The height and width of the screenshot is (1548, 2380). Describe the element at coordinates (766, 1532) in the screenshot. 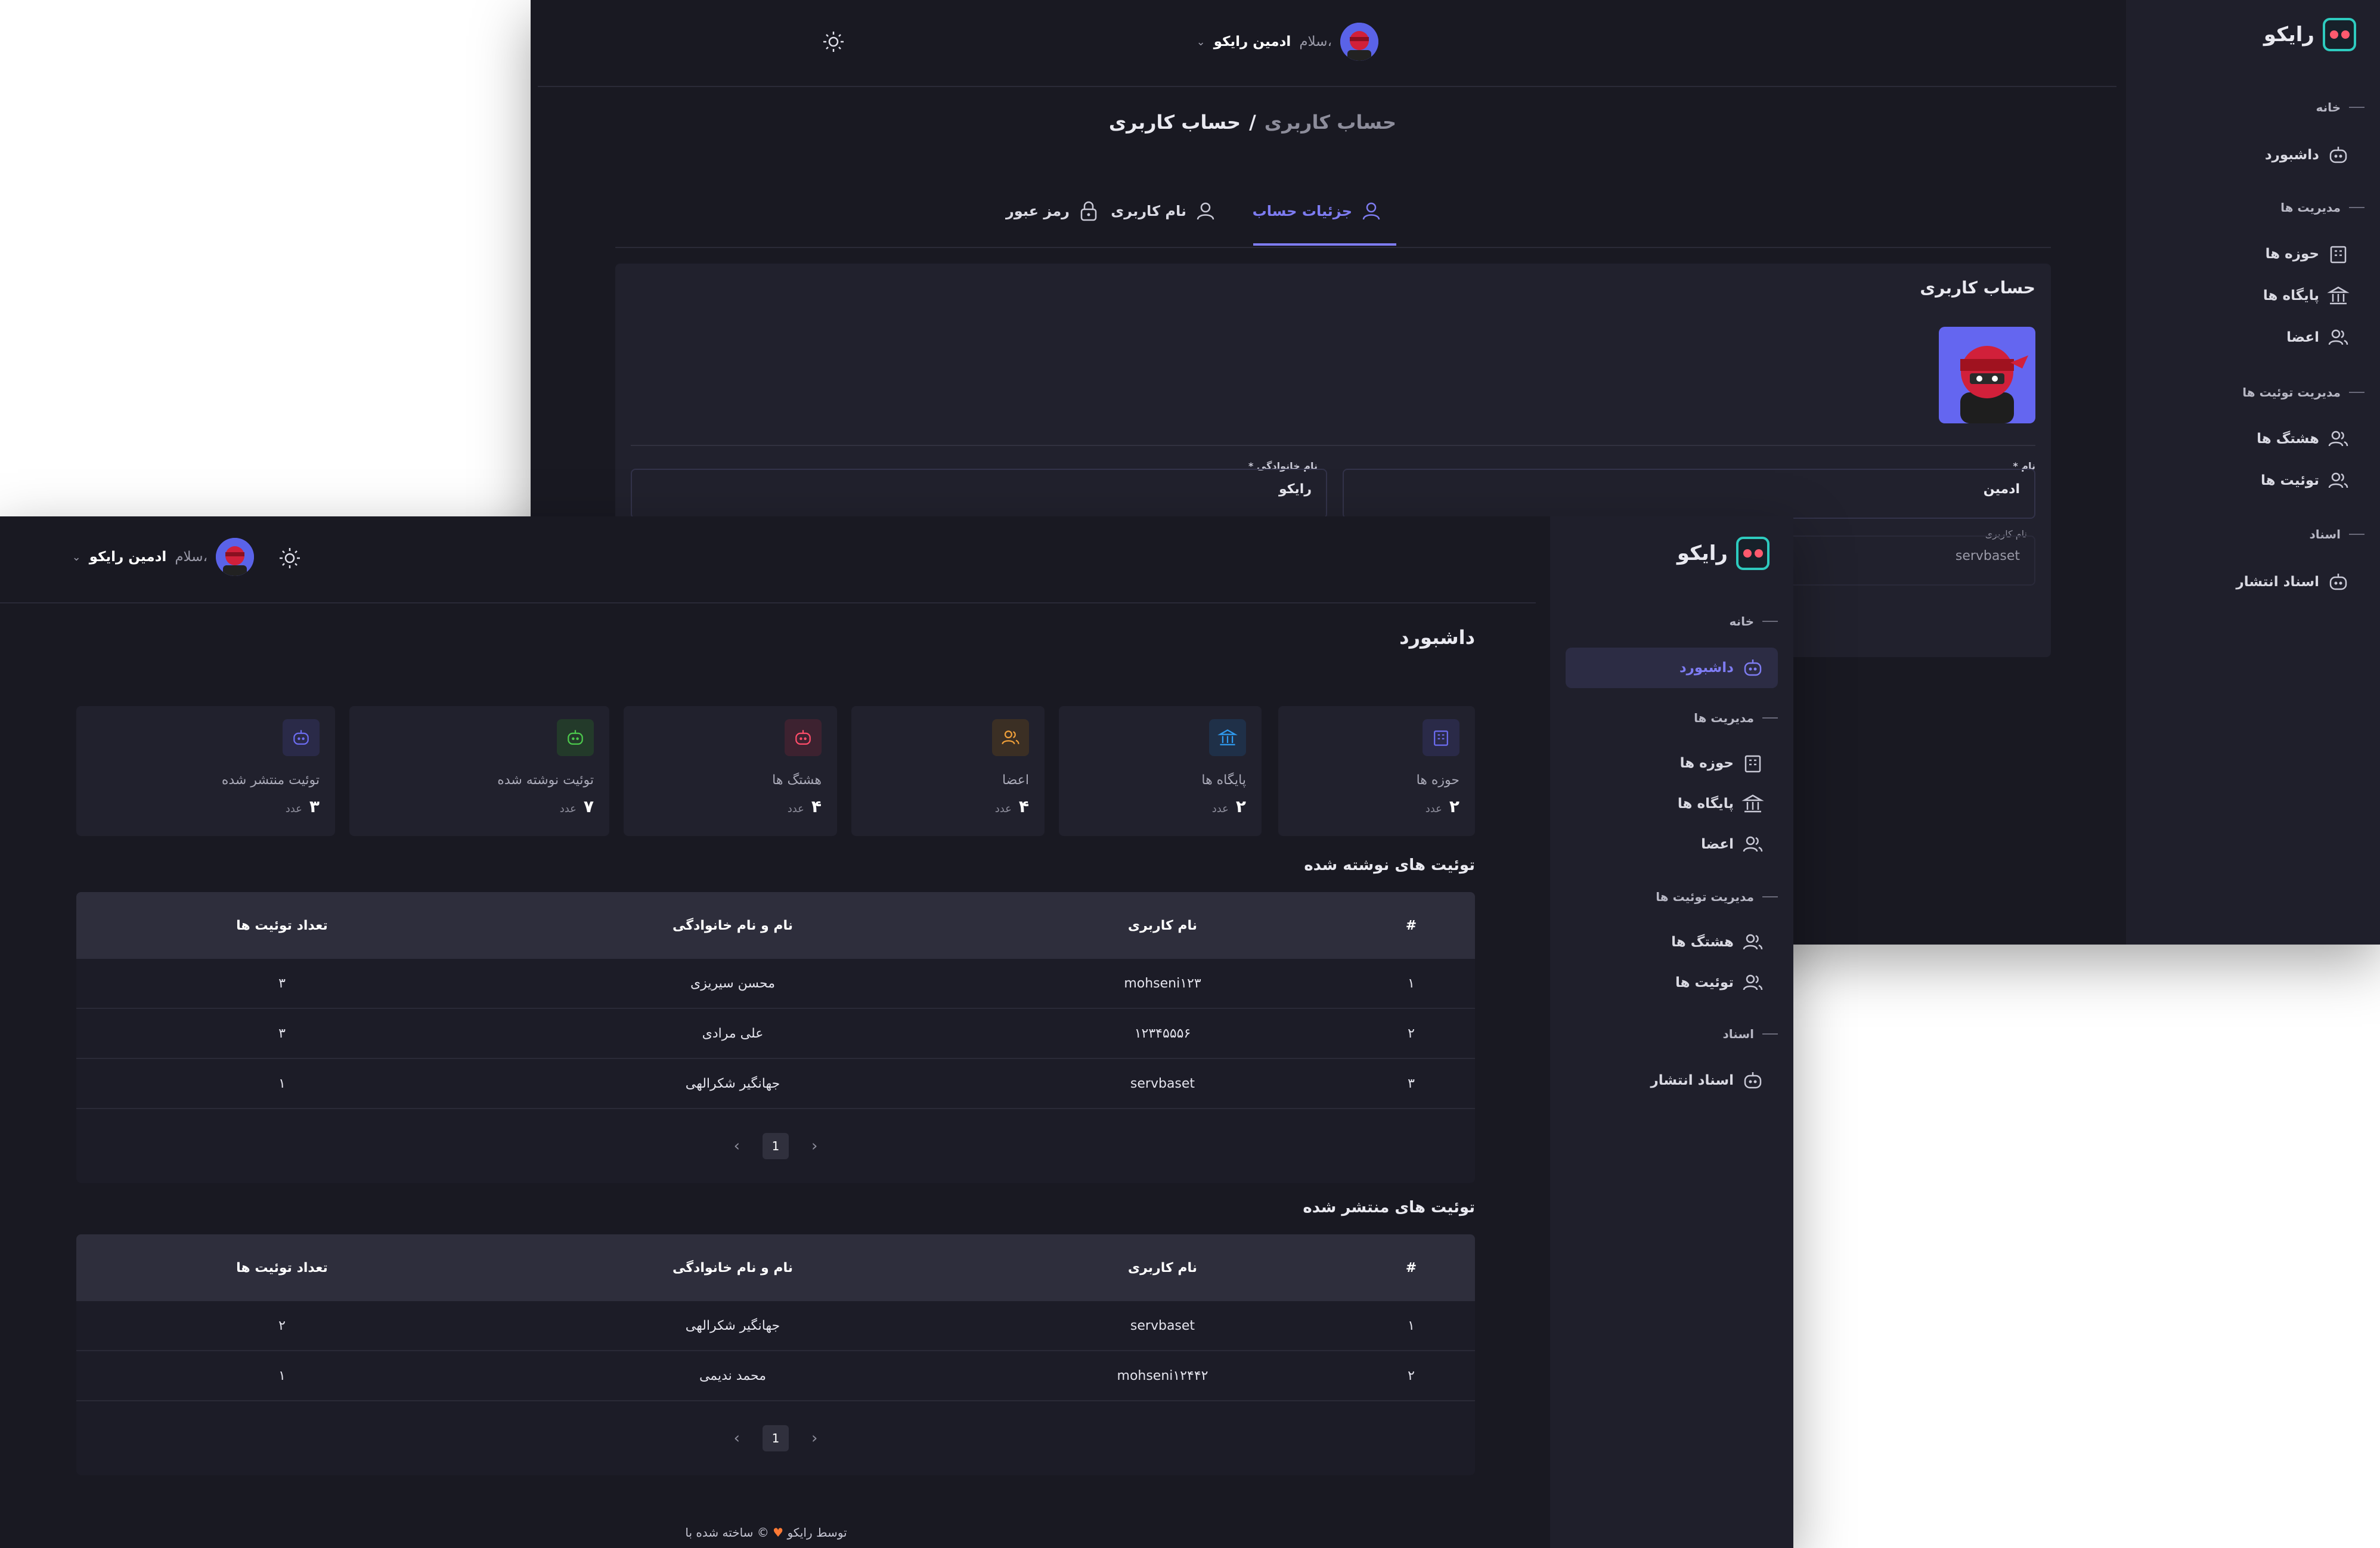

I see `footer: توسط رایکو ♥ © ساخته شده با` at that location.